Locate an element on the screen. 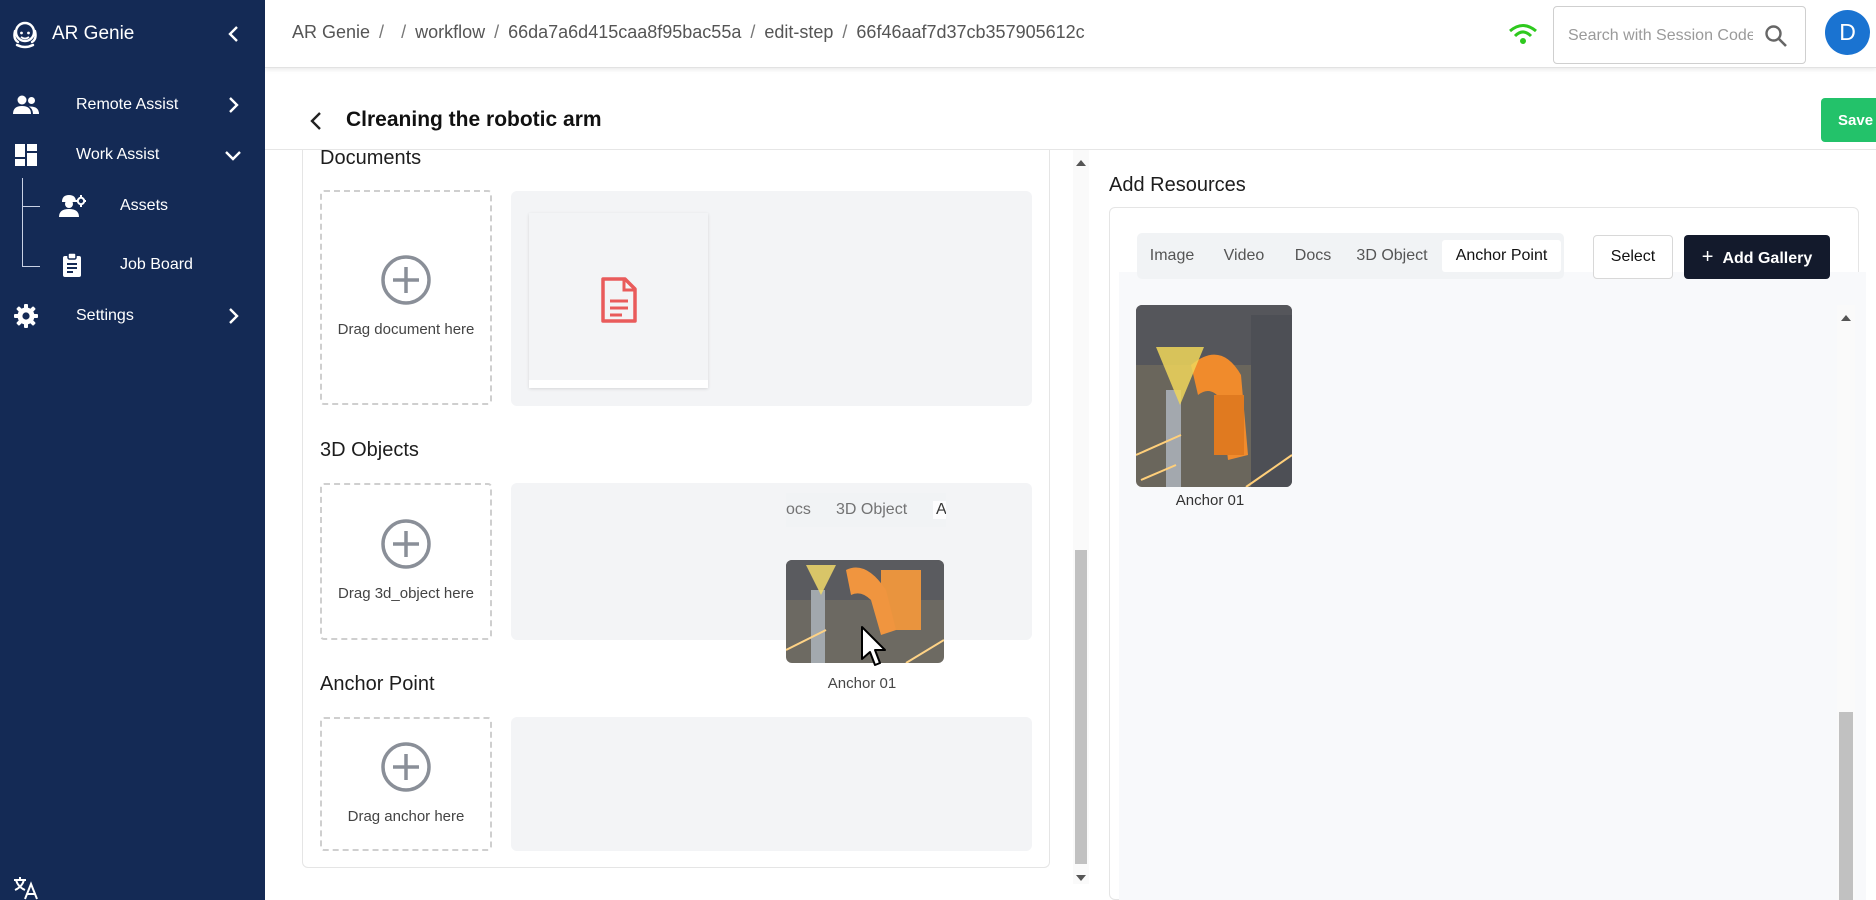 The height and width of the screenshot is (900, 1876). chevron-down-icon is located at coordinates (233, 156).